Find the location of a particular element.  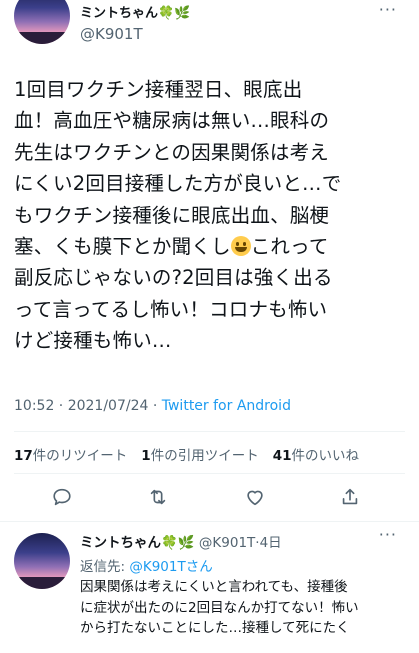

like-icon is located at coordinates (255, 498).